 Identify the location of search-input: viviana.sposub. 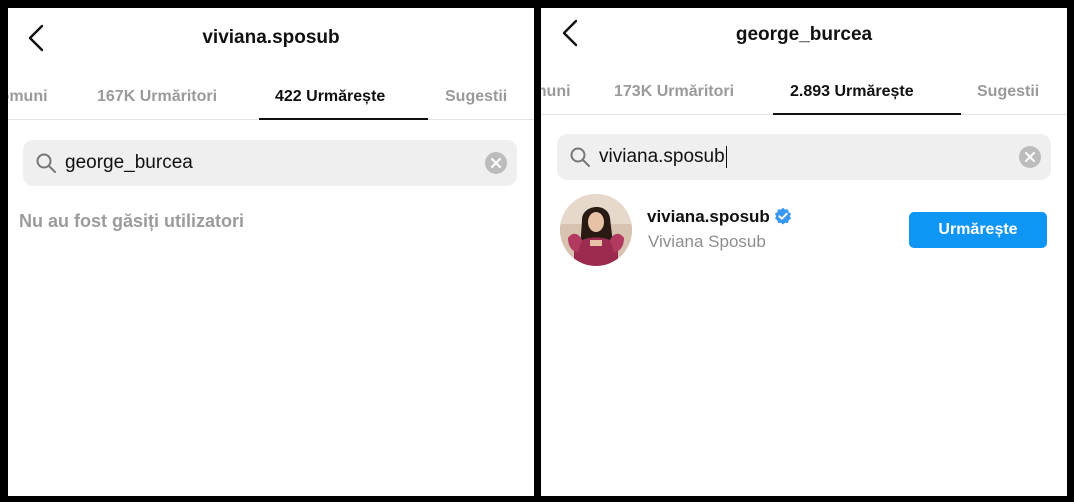
(663, 157).